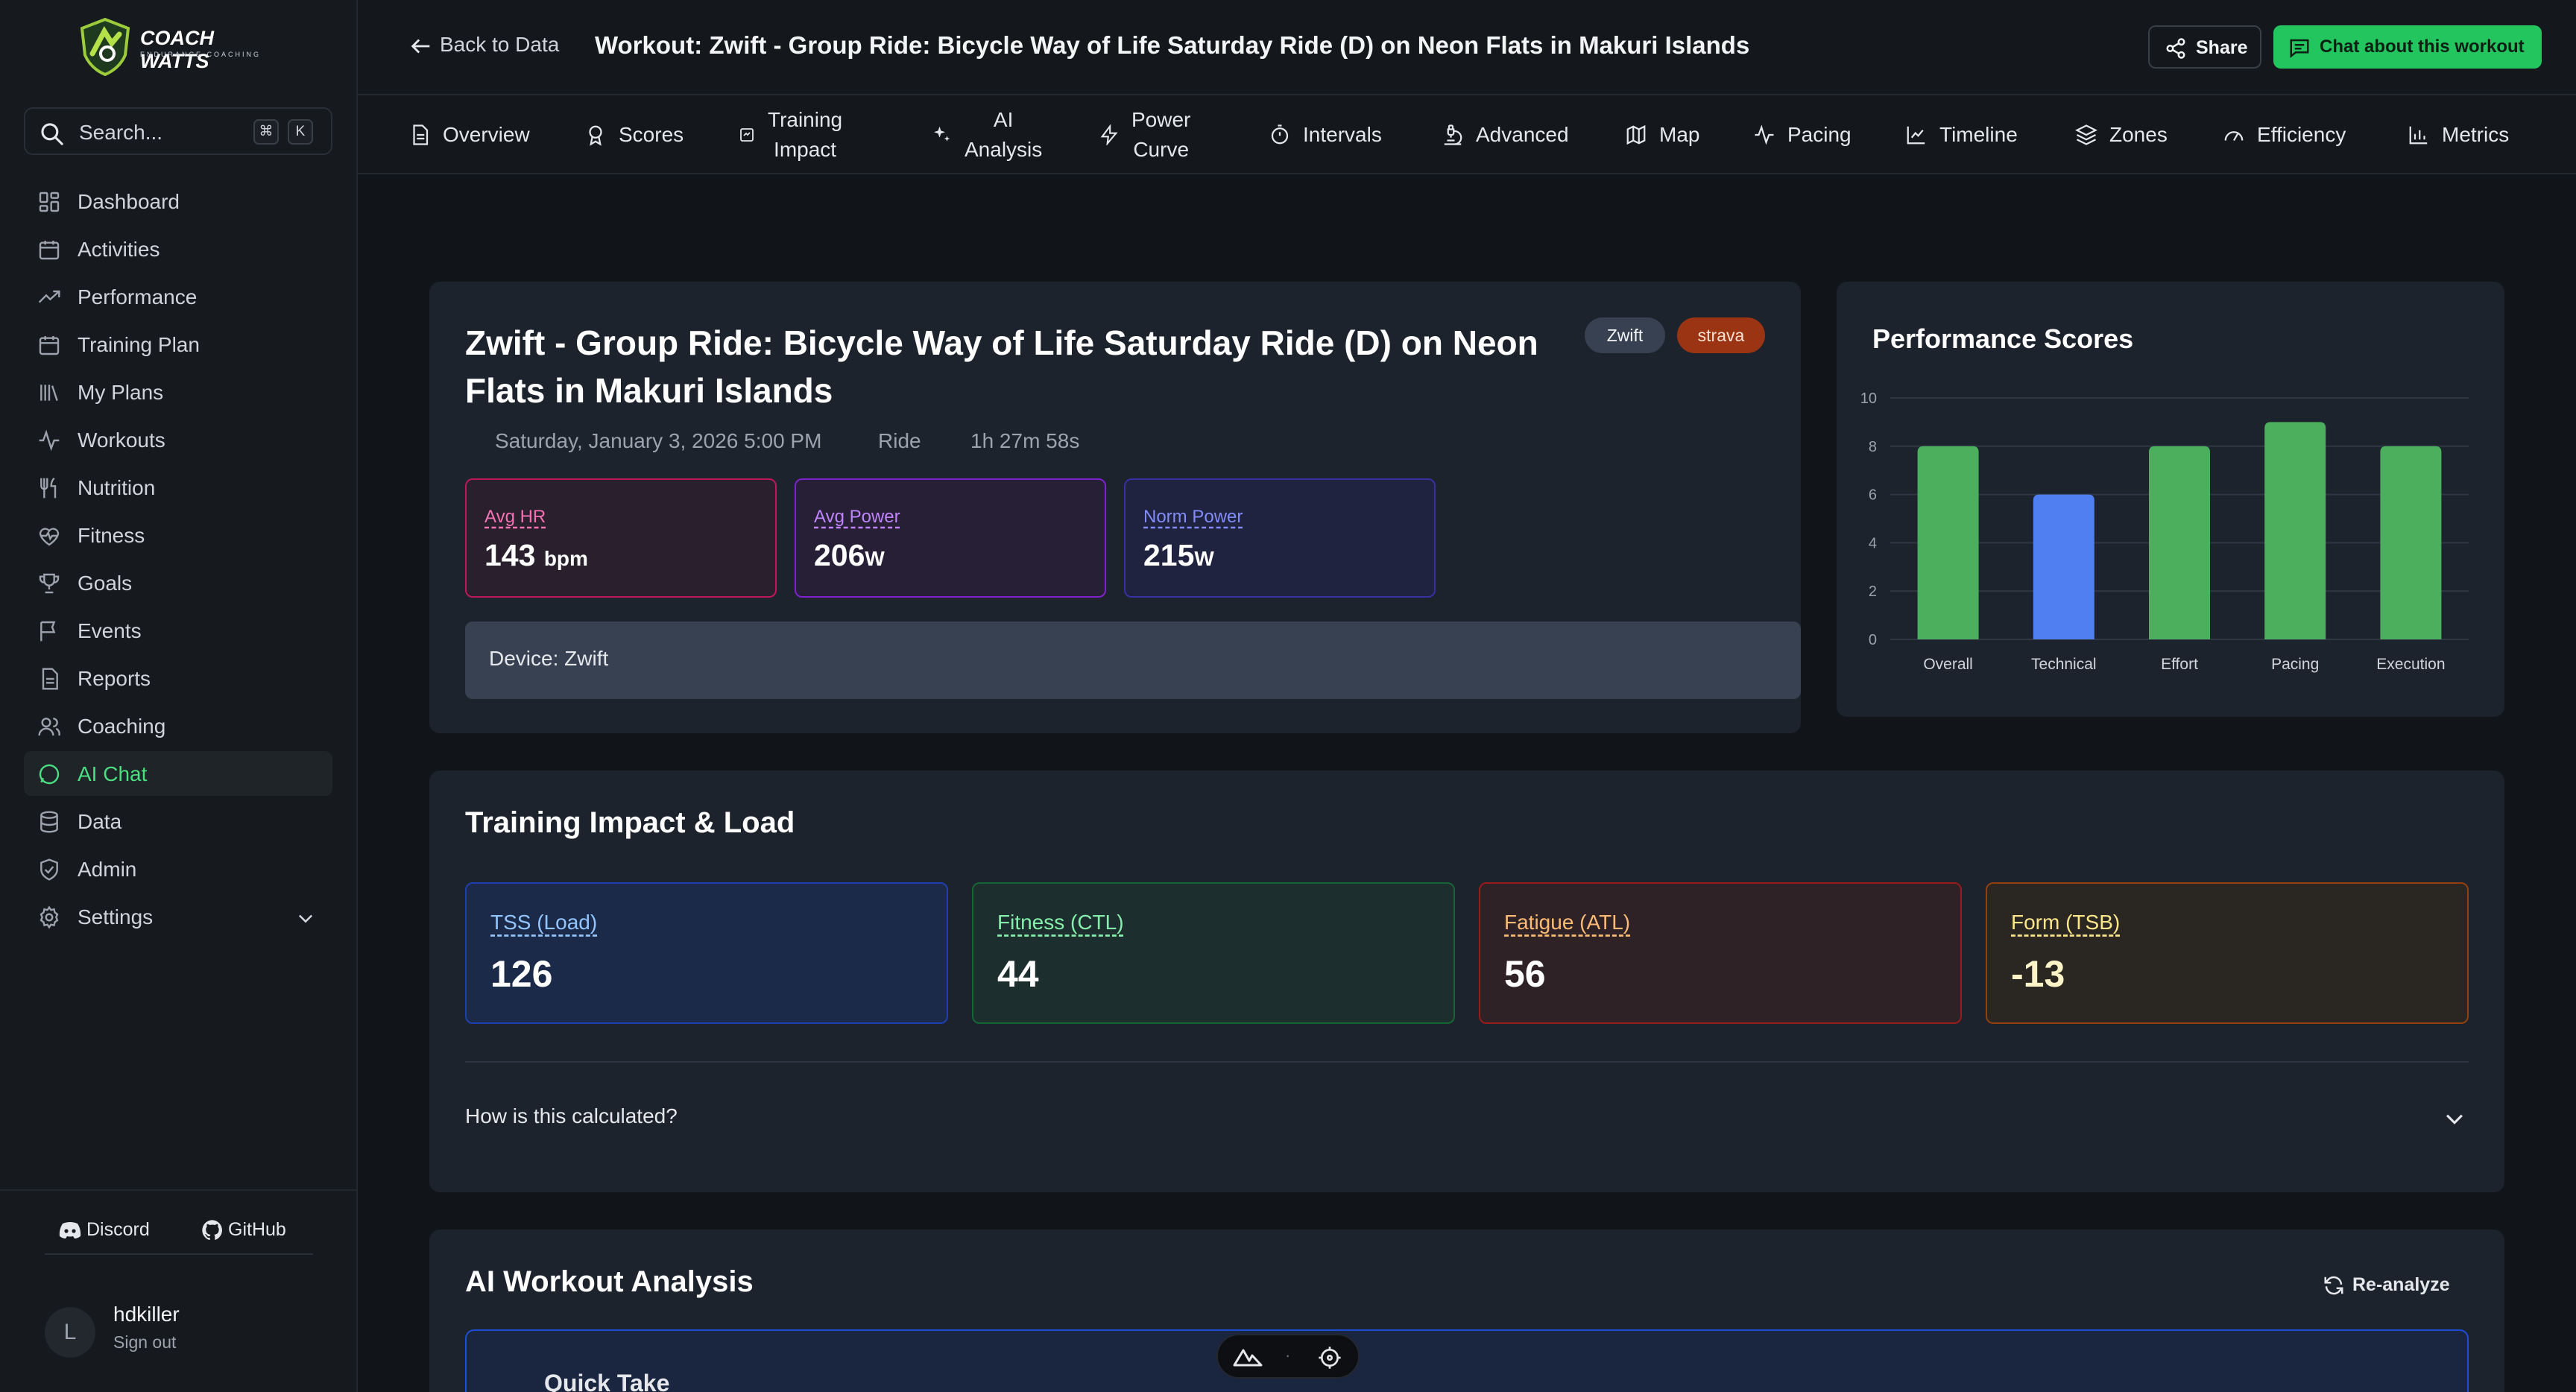 Image resolution: width=2576 pixels, height=1392 pixels. Describe the element at coordinates (1161, 134) in the screenshot. I see `tab-label: Power Curve` at that location.